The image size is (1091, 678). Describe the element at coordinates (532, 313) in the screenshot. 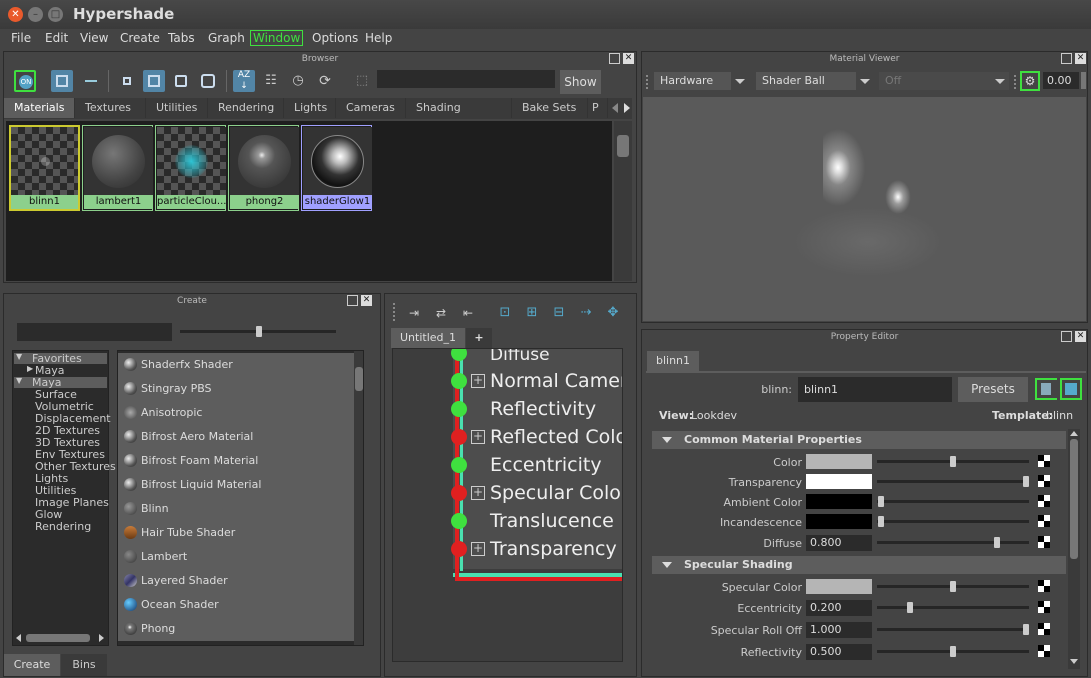

I see `graph-add-icon: ⊞` at that location.